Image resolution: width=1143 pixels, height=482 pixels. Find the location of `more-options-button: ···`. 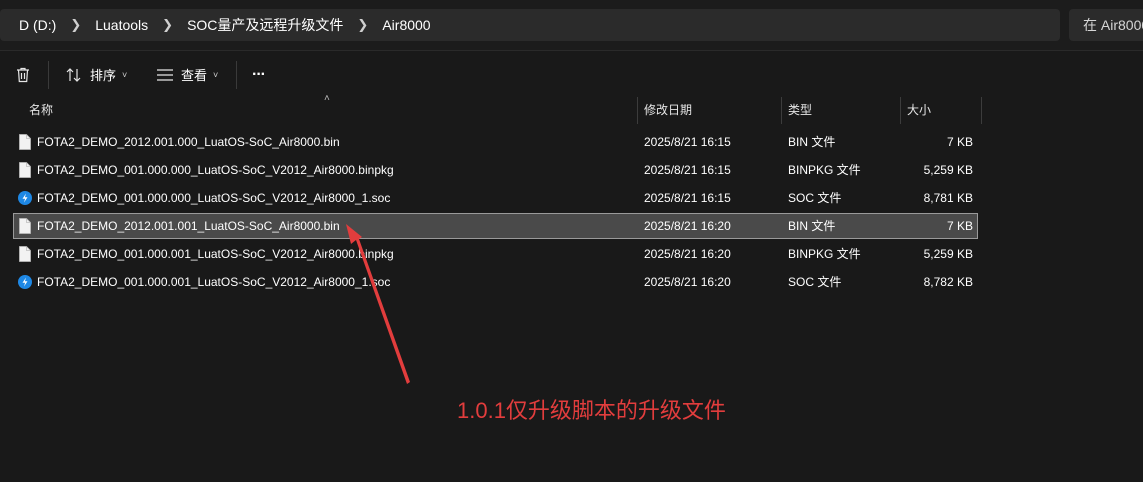

more-options-button: ··· is located at coordinates (259, 74).